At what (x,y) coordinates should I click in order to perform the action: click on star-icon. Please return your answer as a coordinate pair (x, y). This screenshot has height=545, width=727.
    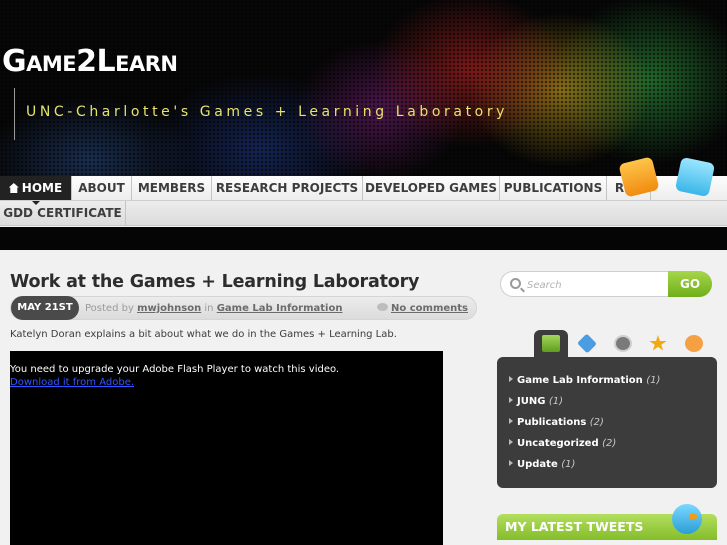
    Looking at the image, I should click on (658, 343).